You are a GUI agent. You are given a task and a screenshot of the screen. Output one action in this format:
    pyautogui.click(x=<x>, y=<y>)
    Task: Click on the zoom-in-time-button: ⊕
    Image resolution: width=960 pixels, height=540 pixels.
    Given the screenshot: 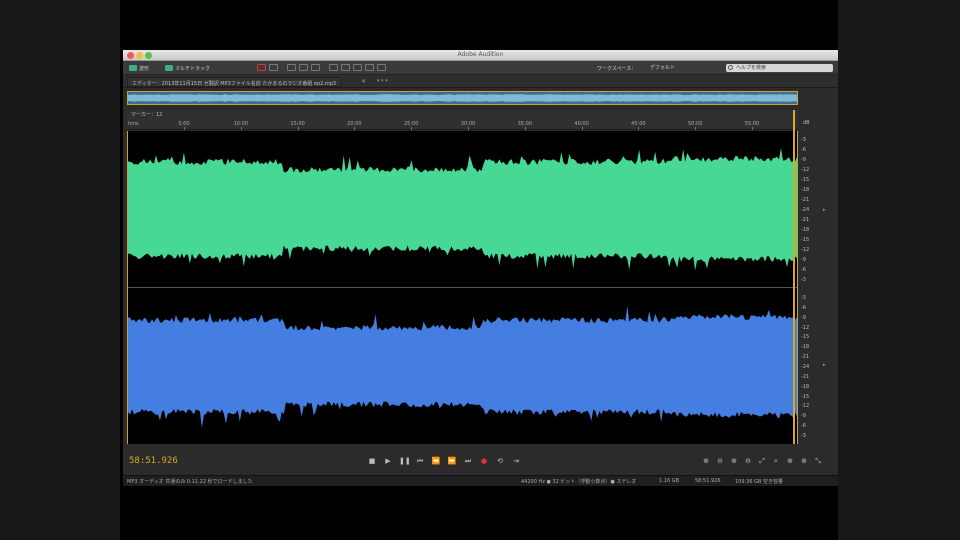 What is the action you would take?
    pyautogui.click(x=734, y=461)
    